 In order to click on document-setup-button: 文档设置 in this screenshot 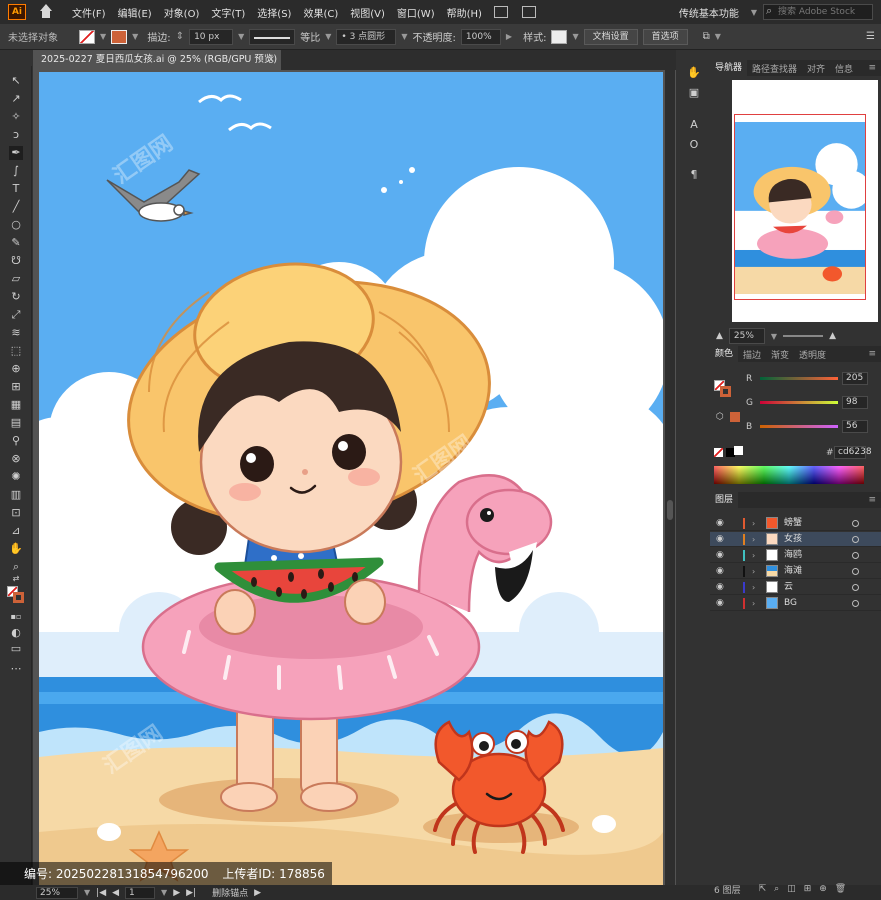, I will do `click(610, 36)`.